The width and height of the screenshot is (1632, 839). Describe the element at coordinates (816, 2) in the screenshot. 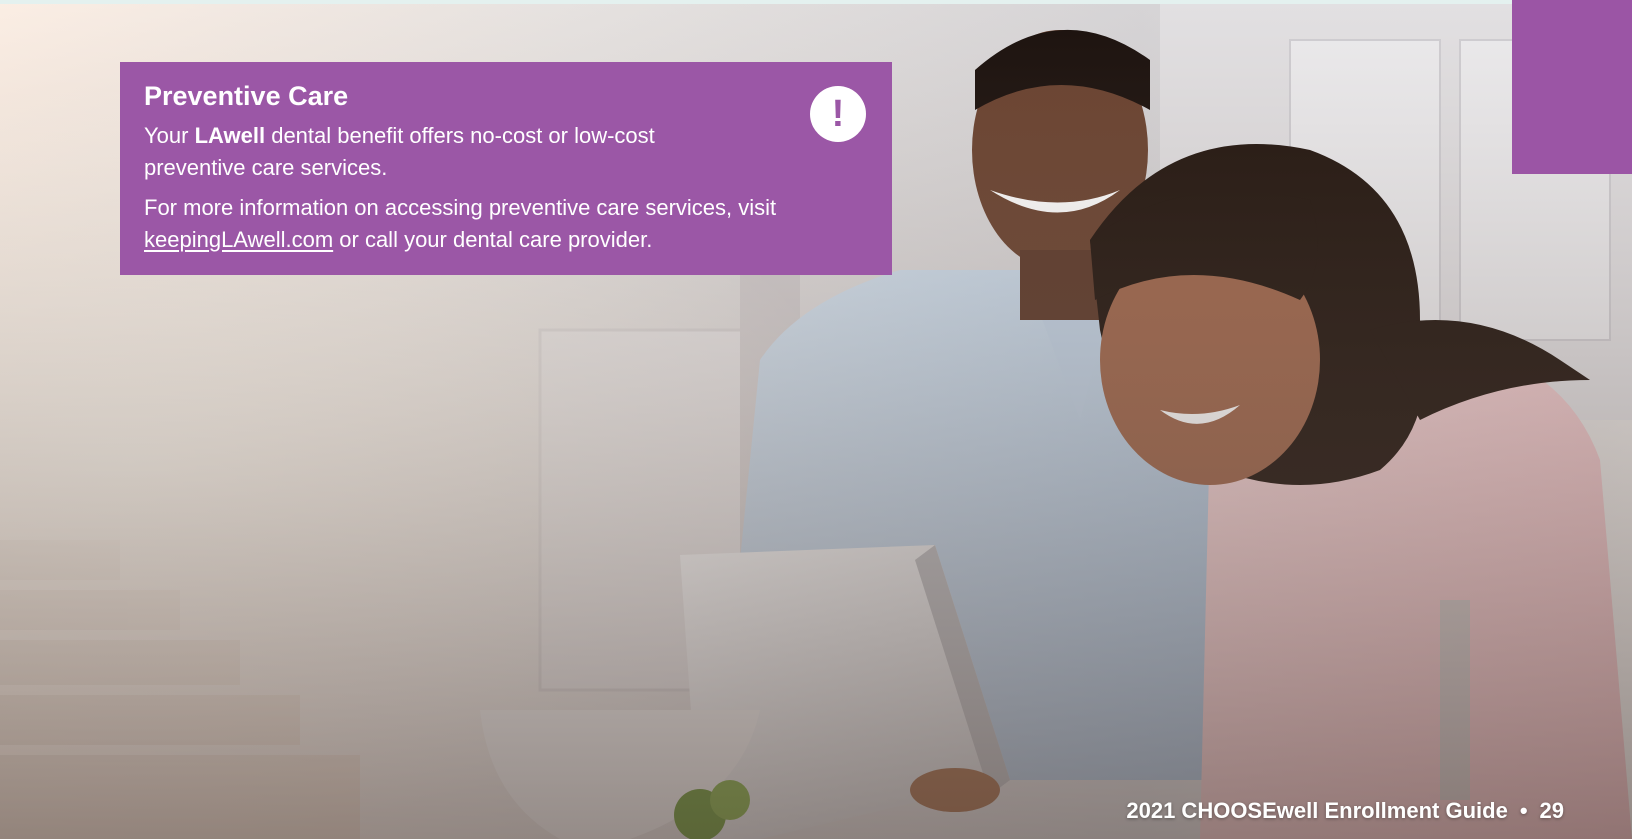

I see `top-accent-strip` at that location.